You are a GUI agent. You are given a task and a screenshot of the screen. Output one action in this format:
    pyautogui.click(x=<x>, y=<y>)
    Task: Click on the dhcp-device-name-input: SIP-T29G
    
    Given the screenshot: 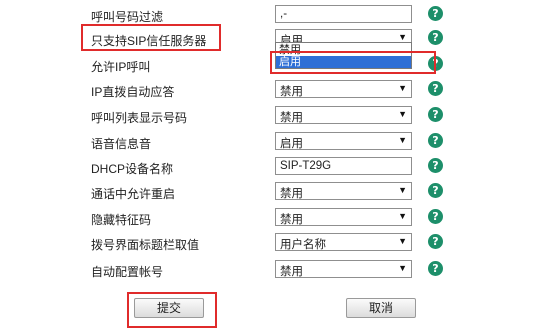 What is the action you would take?
    pyautogui.click(x=343, y=166)
    